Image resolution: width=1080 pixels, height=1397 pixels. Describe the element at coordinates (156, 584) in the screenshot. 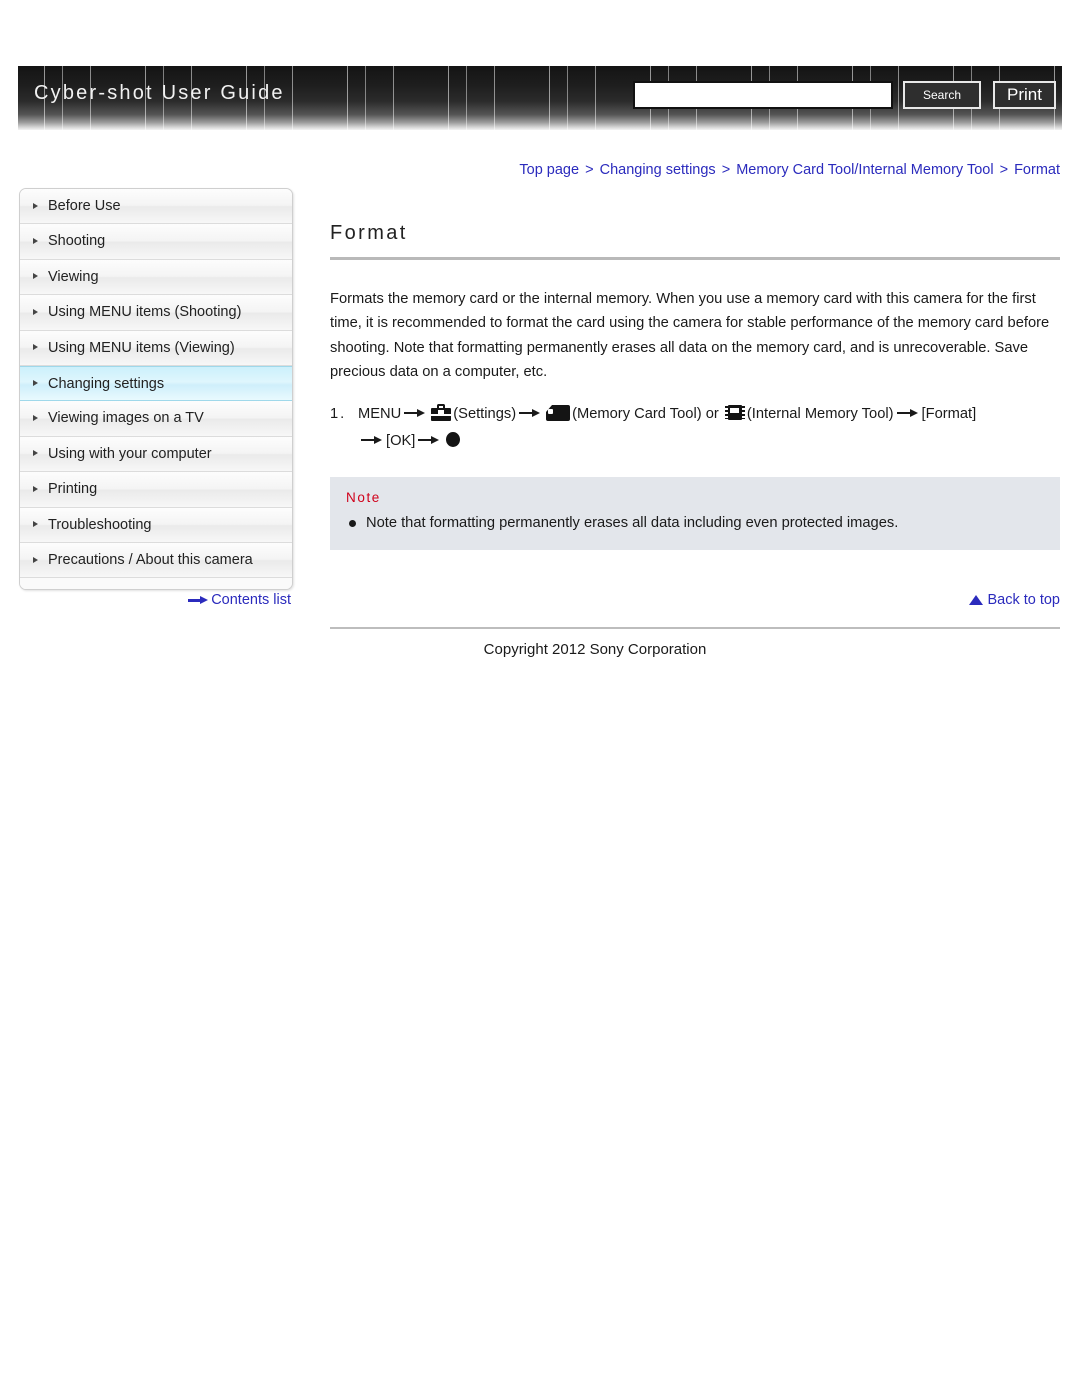

I see `sidebar-bottom-padding` at that location.